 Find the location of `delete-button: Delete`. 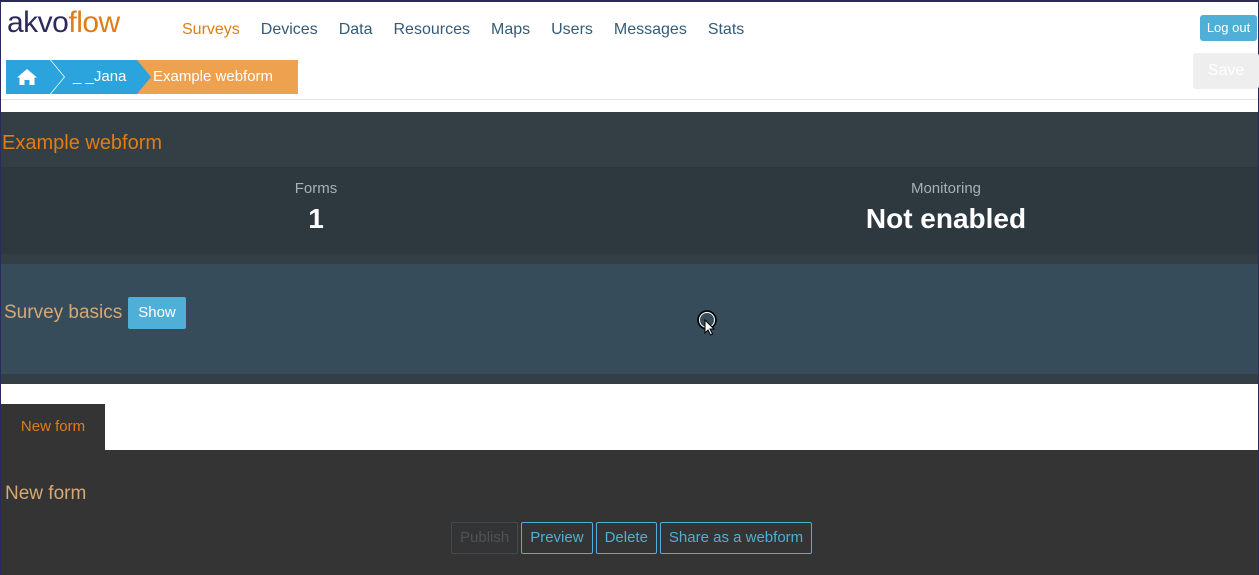

delete-button: Delete is located at coordinates (626, 538).